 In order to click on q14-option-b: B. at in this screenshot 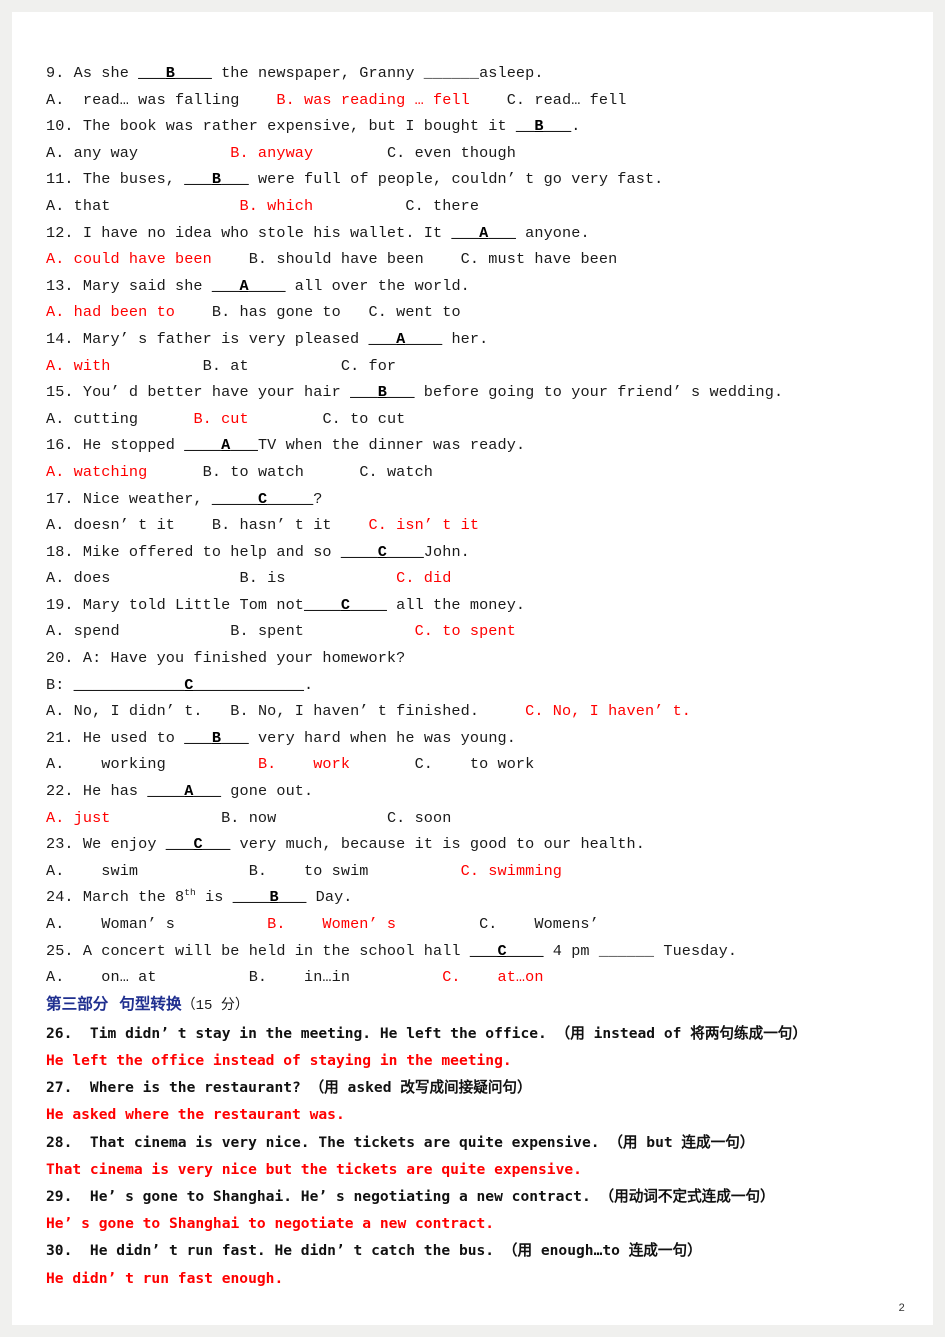, I will do `click(226, 366)`.